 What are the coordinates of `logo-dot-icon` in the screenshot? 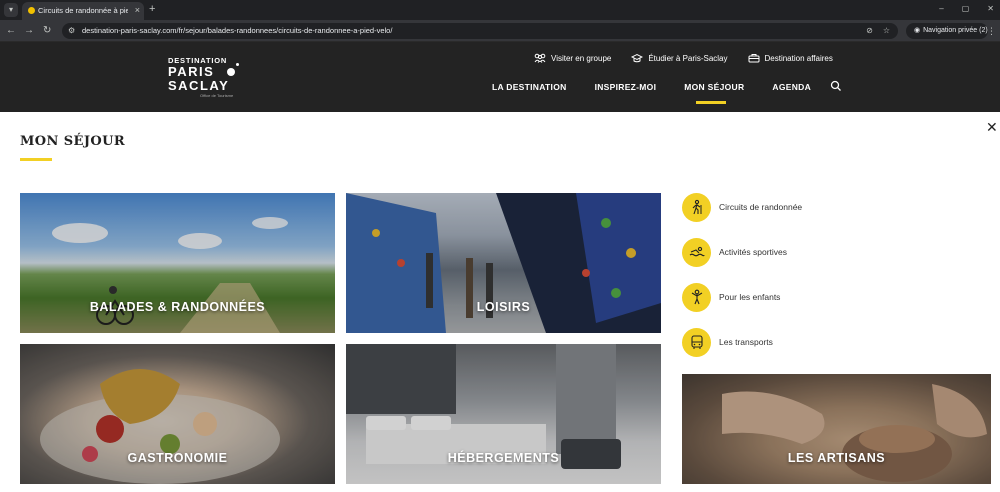 It's located at (231, 72).